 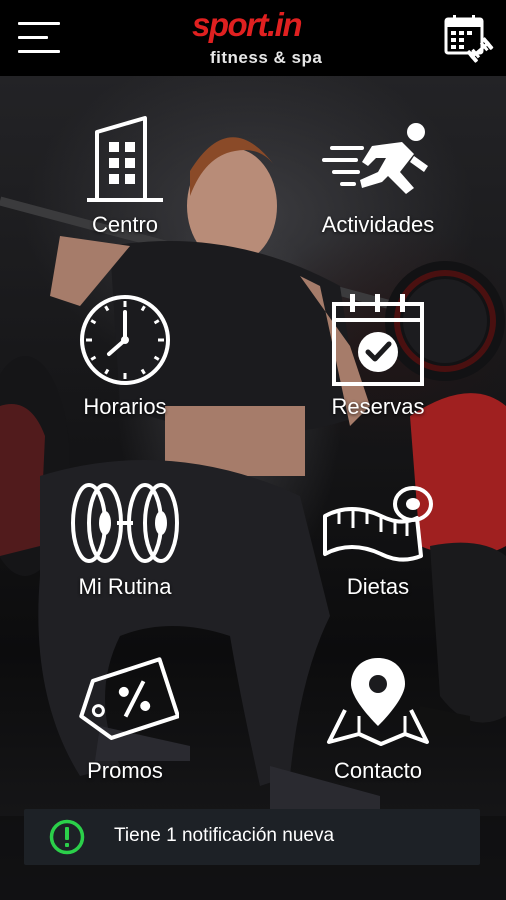 I want to click on brand-logo: sport.in fitness & spa, so click(x=255, y=38).